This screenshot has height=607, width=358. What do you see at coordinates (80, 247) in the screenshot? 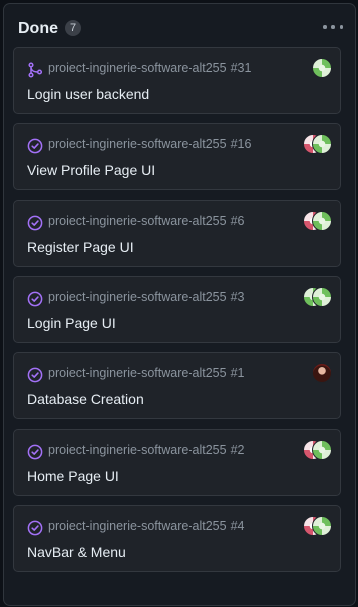
I see `card-title: Register Page UI` at bounding box center [80, 247].